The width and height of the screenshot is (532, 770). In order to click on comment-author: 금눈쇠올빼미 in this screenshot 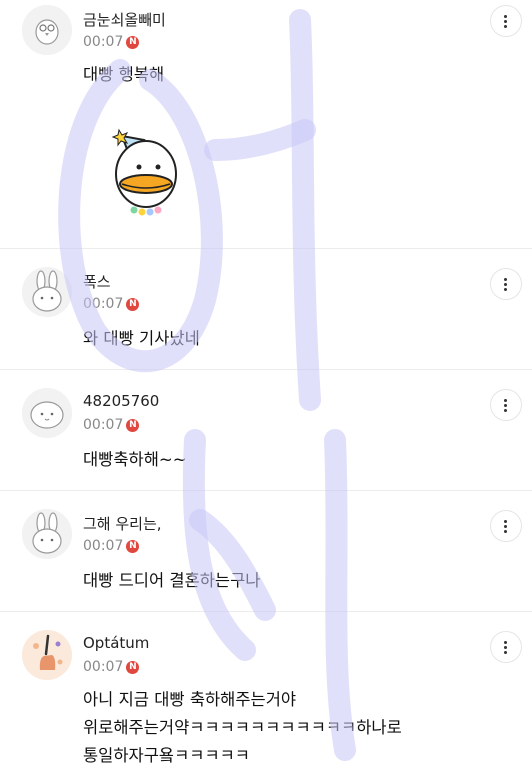, I will do `click(124, 19)`.